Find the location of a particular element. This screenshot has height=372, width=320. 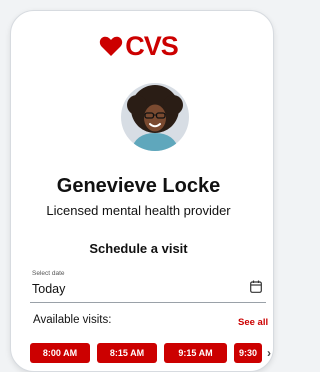

time-slot-button: 8:15 AM is located at coordinates (127, 353).